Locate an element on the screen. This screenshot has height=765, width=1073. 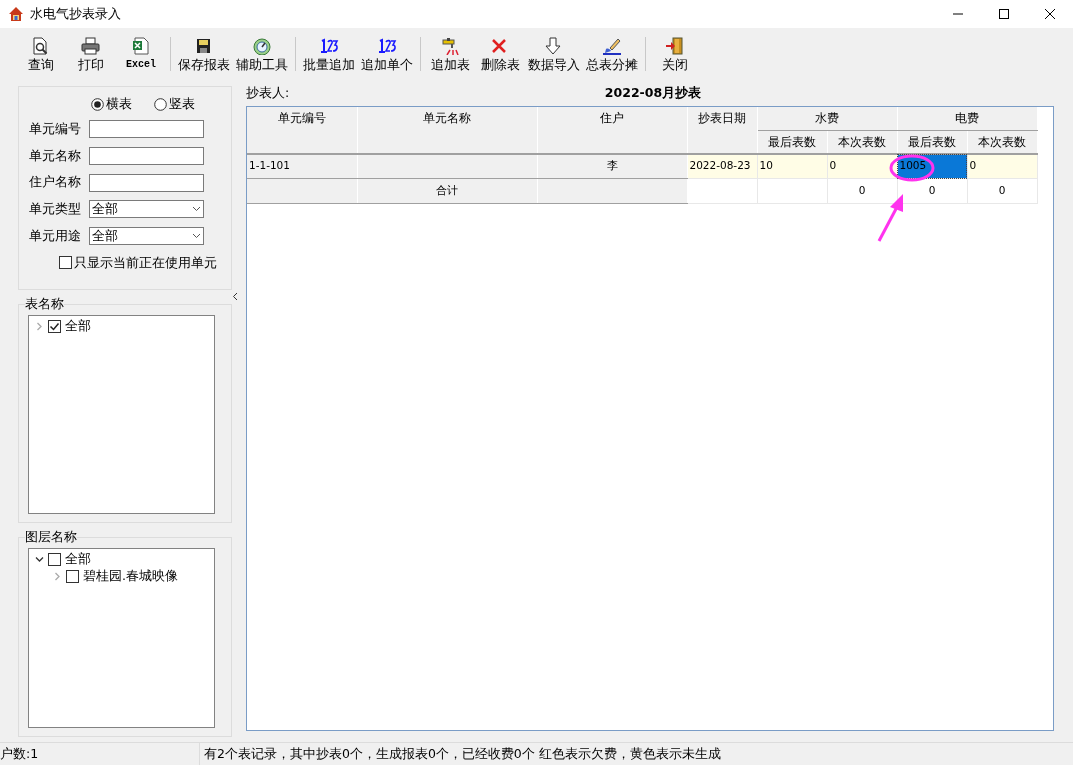
window-title: 水电气抄表录入 is located at coordinates (75, 14).